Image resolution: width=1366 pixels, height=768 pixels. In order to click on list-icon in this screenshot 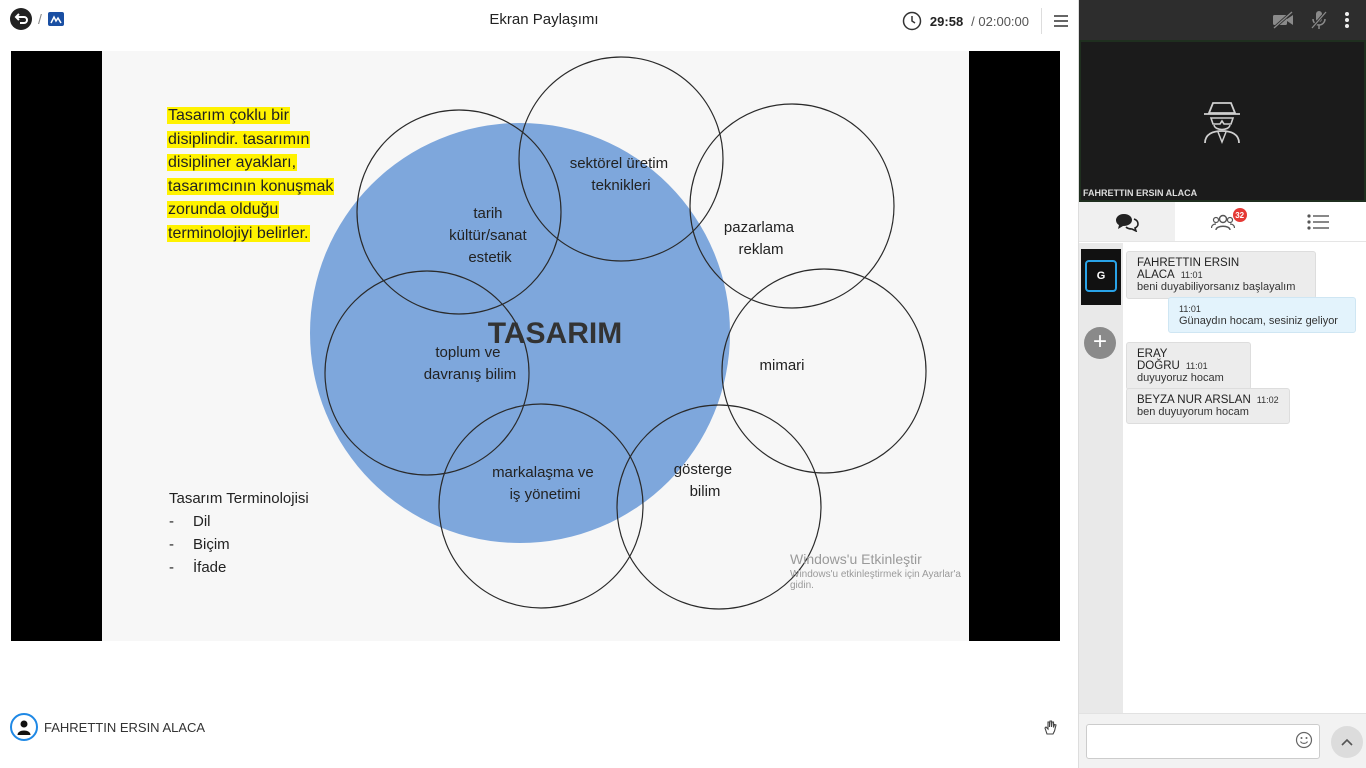, I will do `click(1318, 221)`.